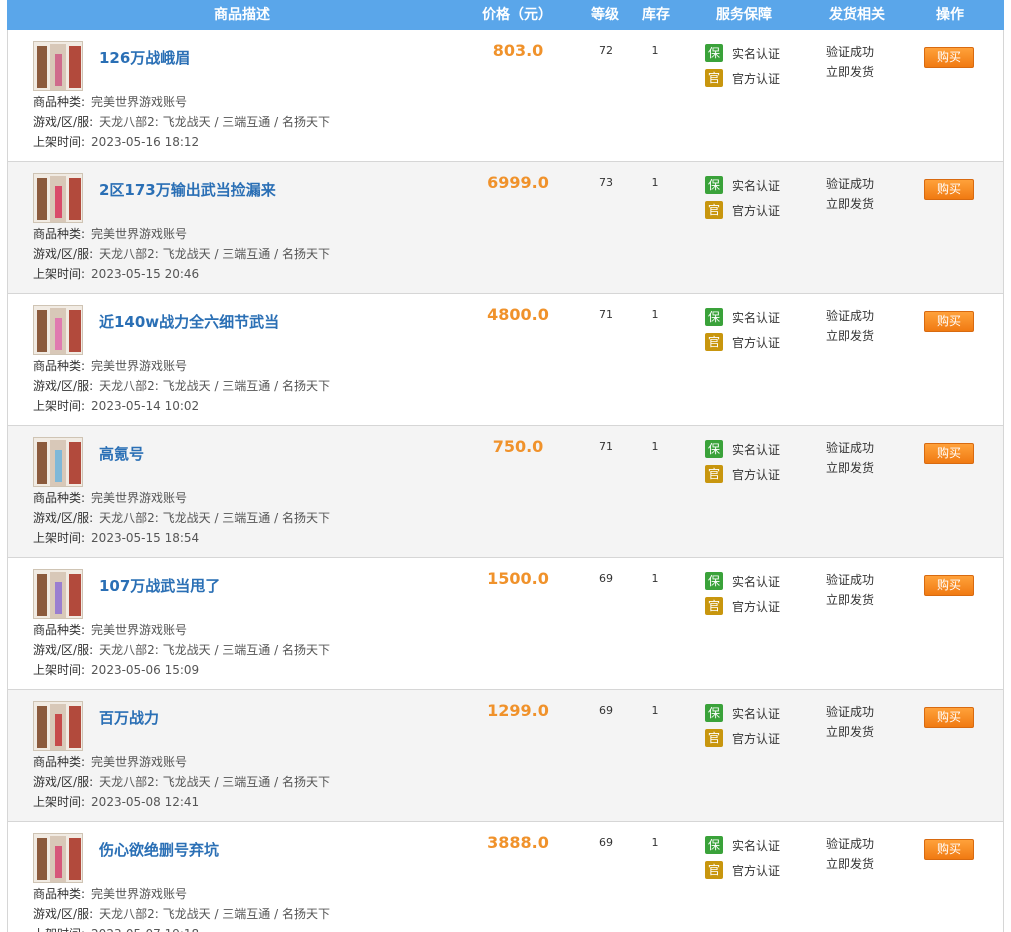  I want to click on listed-line: 上架时间: 2023-05-15 20:46, so click(116, 273).